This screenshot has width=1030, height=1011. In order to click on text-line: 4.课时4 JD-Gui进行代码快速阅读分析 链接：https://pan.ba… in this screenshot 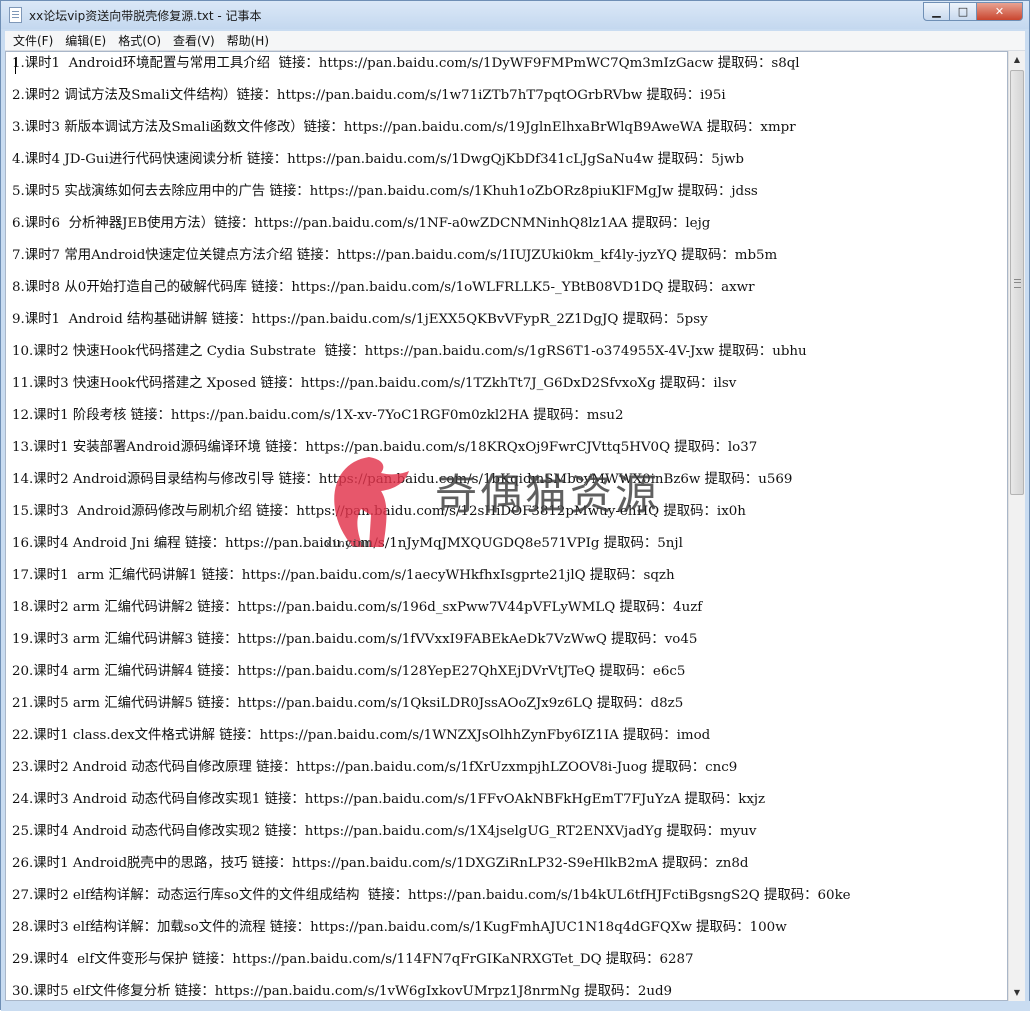, I will do `click(378, 160)`.